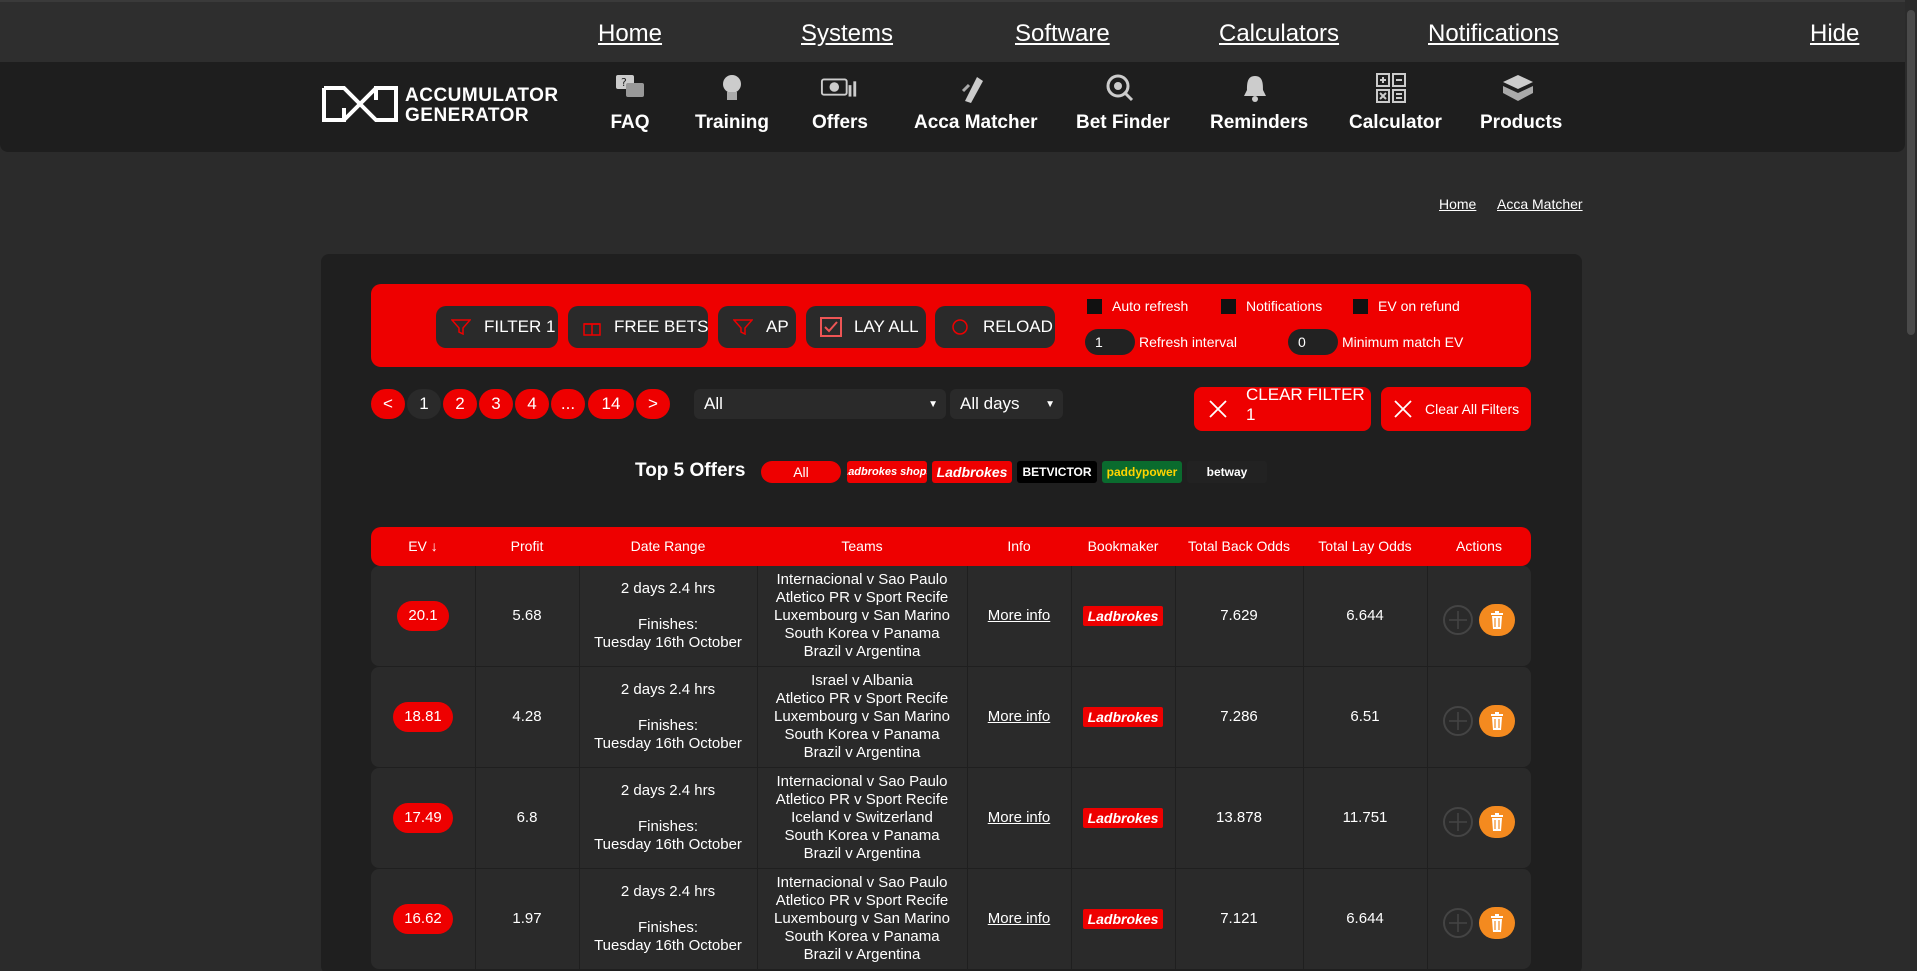  What do you see at coordinates (1406, 306) in the screenshot?
I see `ev-on-refund-checkbox: EV on refund` at bounding box center [1406, 306].